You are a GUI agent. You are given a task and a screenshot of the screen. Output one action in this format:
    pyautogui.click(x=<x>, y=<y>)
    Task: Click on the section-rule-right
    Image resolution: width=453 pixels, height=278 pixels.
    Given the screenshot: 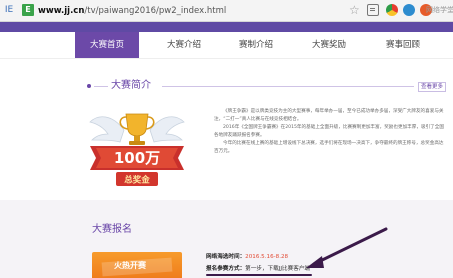 What is the action you would take?
    pyautogui.click(x=288, y=86)
    